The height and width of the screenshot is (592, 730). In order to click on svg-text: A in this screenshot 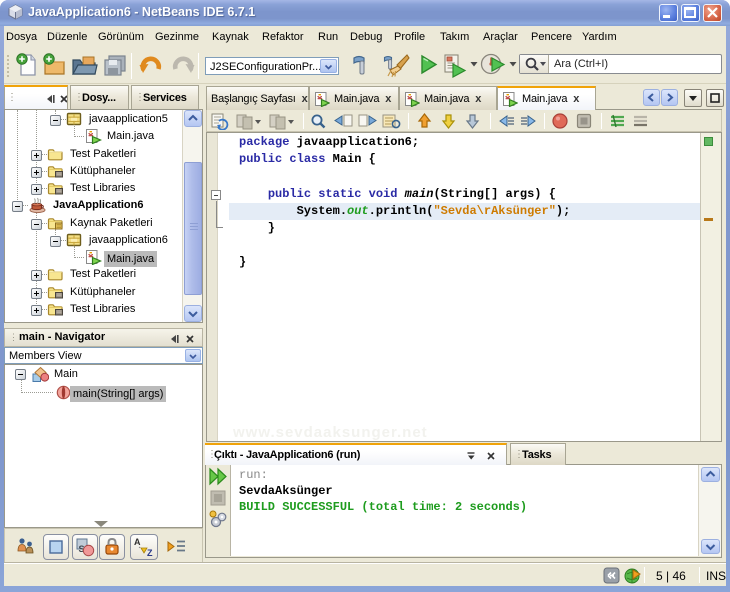, I will do `click(137, 542)`.